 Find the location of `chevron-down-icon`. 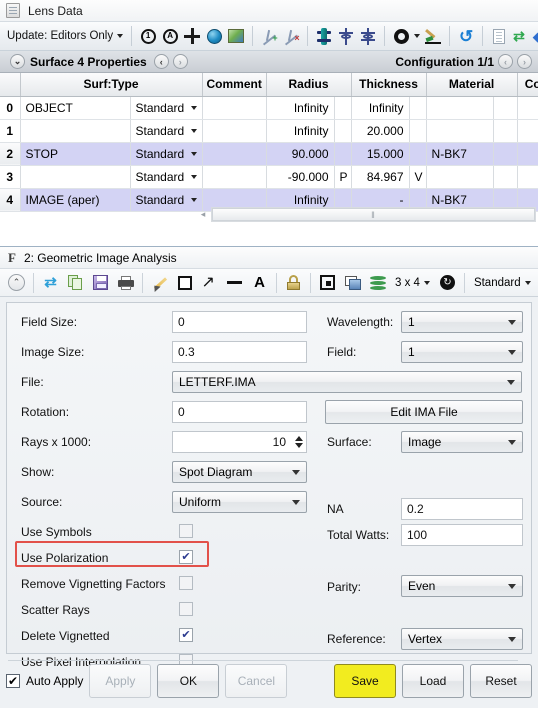

chevron-down-icon is located at coordinates (417, 36).